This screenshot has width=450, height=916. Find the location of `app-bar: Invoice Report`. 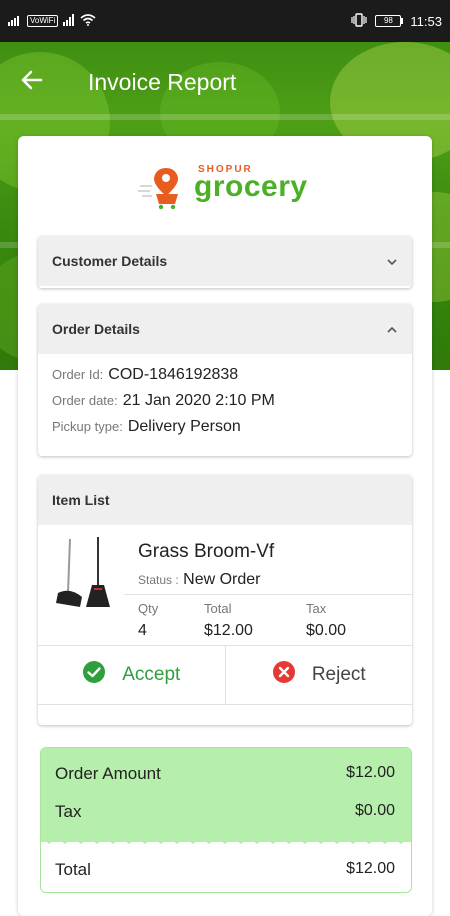

app-bar: Invoice Report is located at coordinates (225, 82).